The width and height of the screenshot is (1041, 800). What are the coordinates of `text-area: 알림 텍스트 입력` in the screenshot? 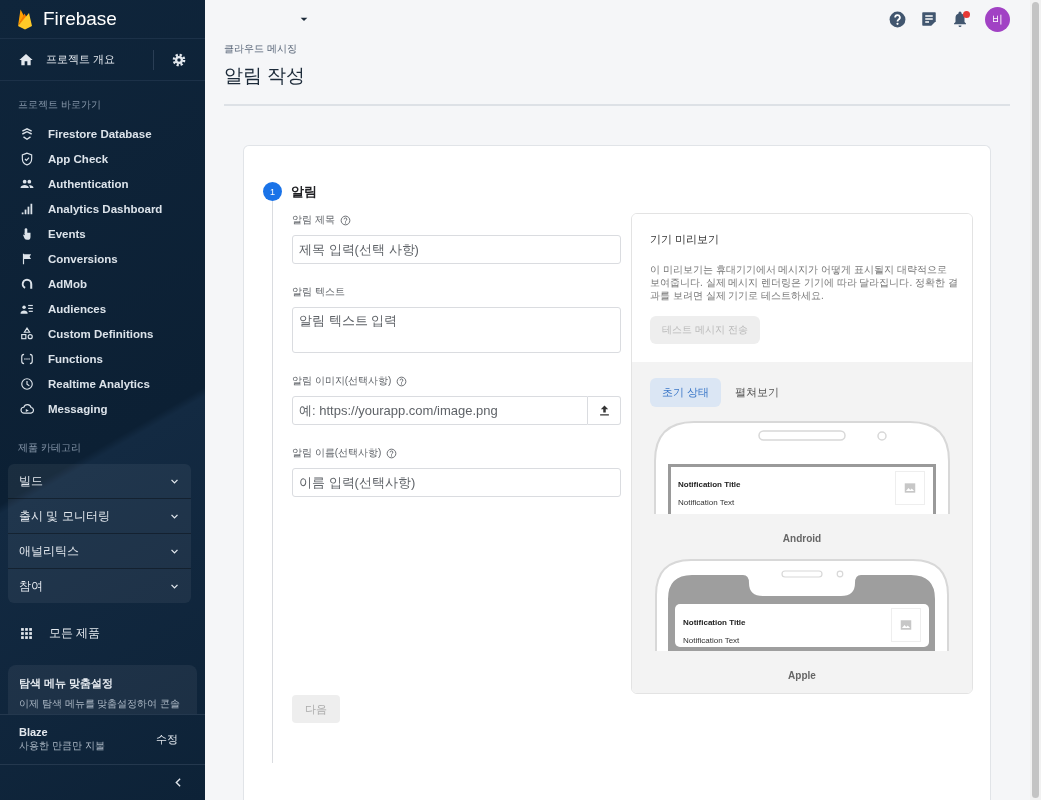 It's located at (456, 330).